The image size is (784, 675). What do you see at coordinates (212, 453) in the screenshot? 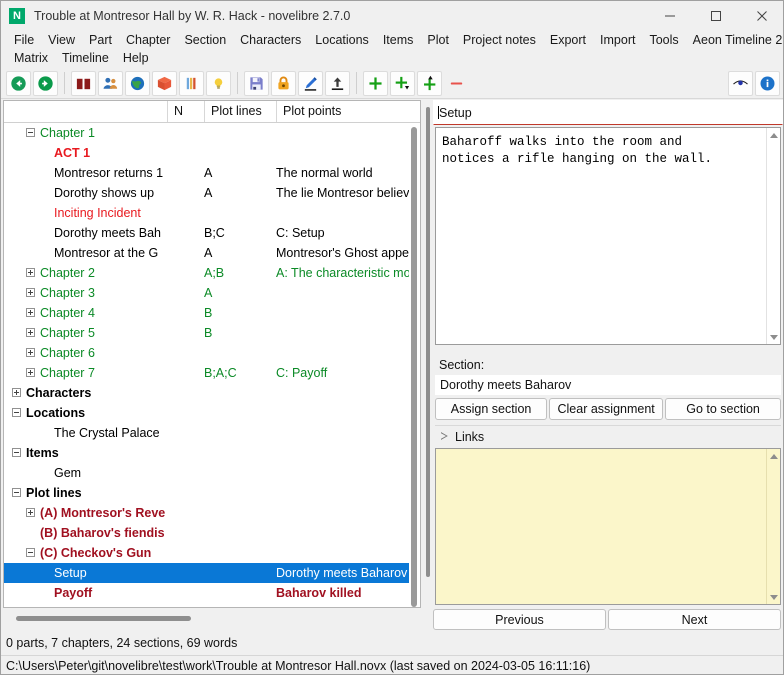
I see `tree-row: Items` at bounding box center [212, 453].